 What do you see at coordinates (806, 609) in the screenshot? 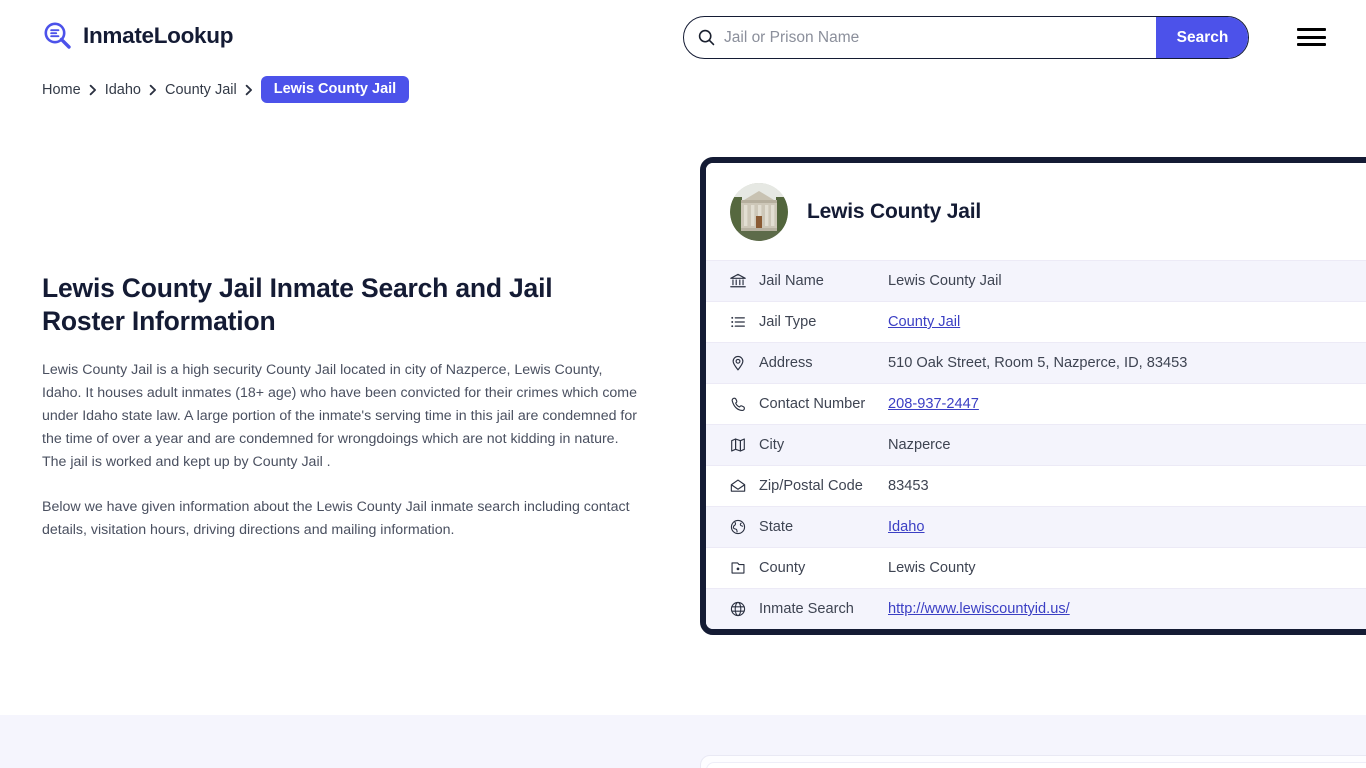
I see `row-label: Inmate Search` at bounding box center [806, 609].